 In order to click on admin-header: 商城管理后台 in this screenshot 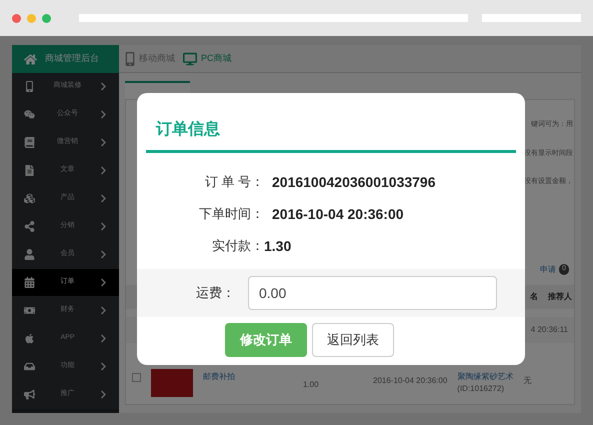, I will do `click(65, 59)`.